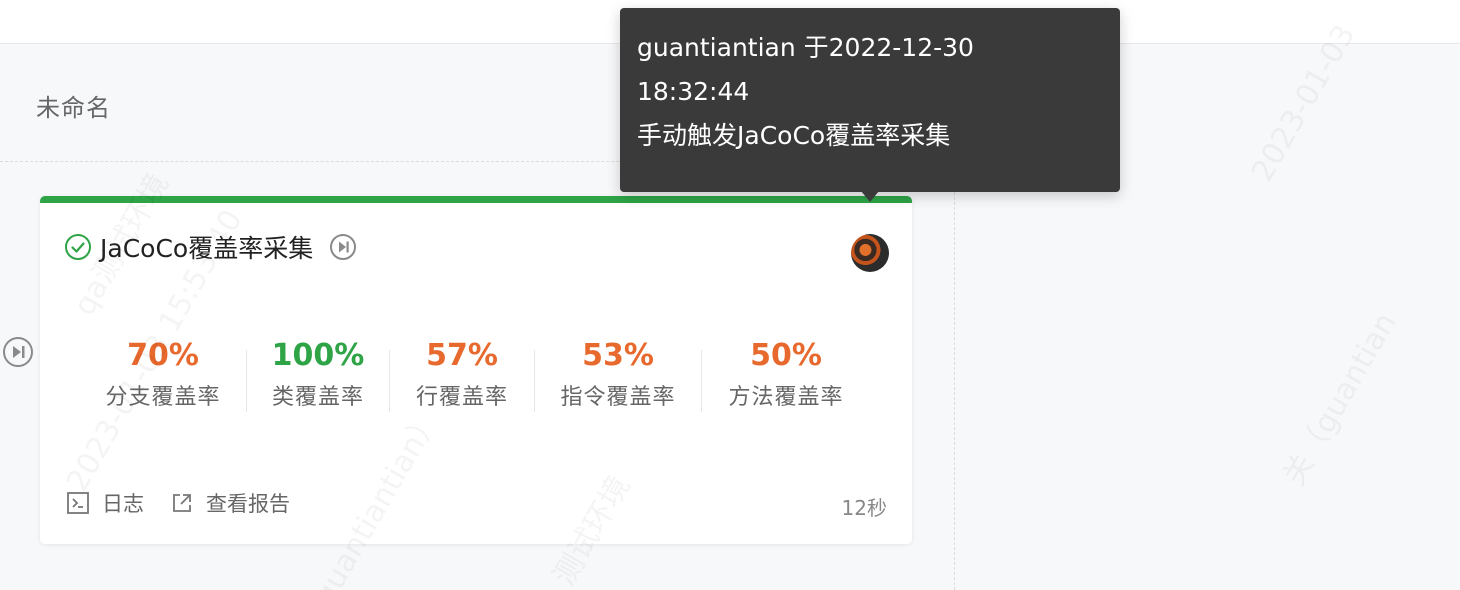 This screenshot has width=1460, height=590. What do you see at coordinates (317, 397) in the screenshot?
I see `metric-label: 类覆盖率` at bounding box center [317, 397].